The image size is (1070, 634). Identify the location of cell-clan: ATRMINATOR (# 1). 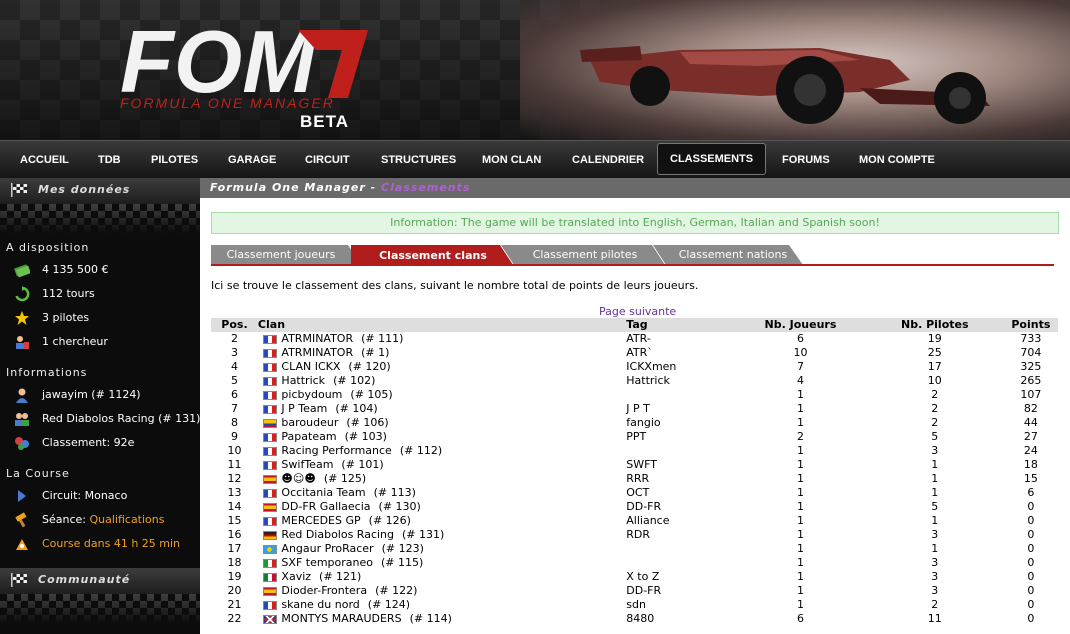
(453, 353).